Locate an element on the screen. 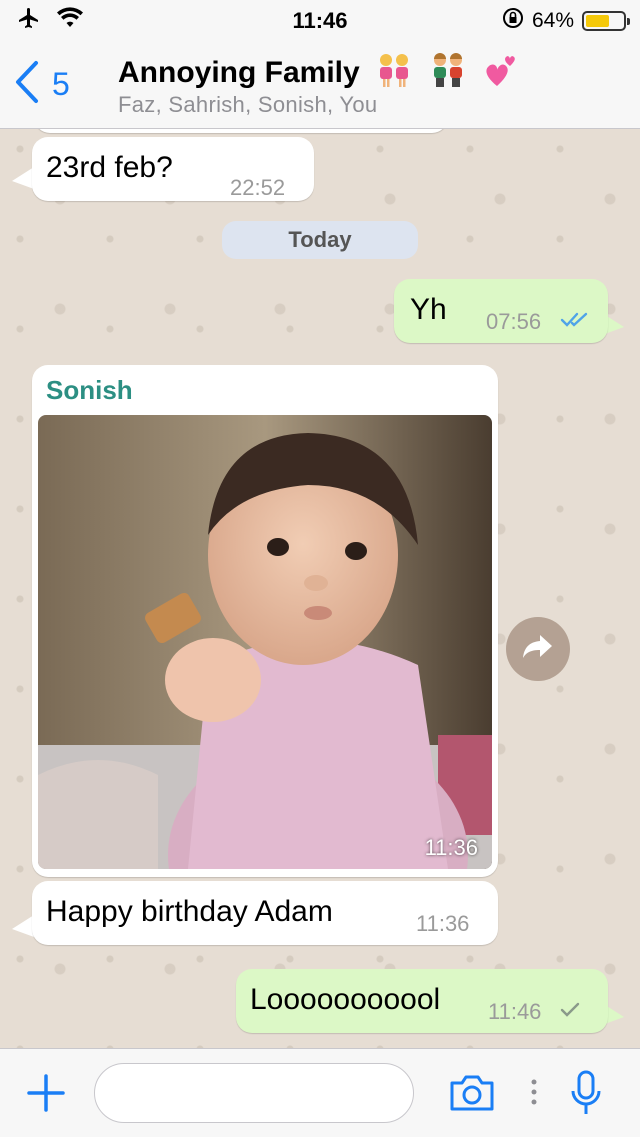  message-time: 11:36 is located at coordinates (443, 923).